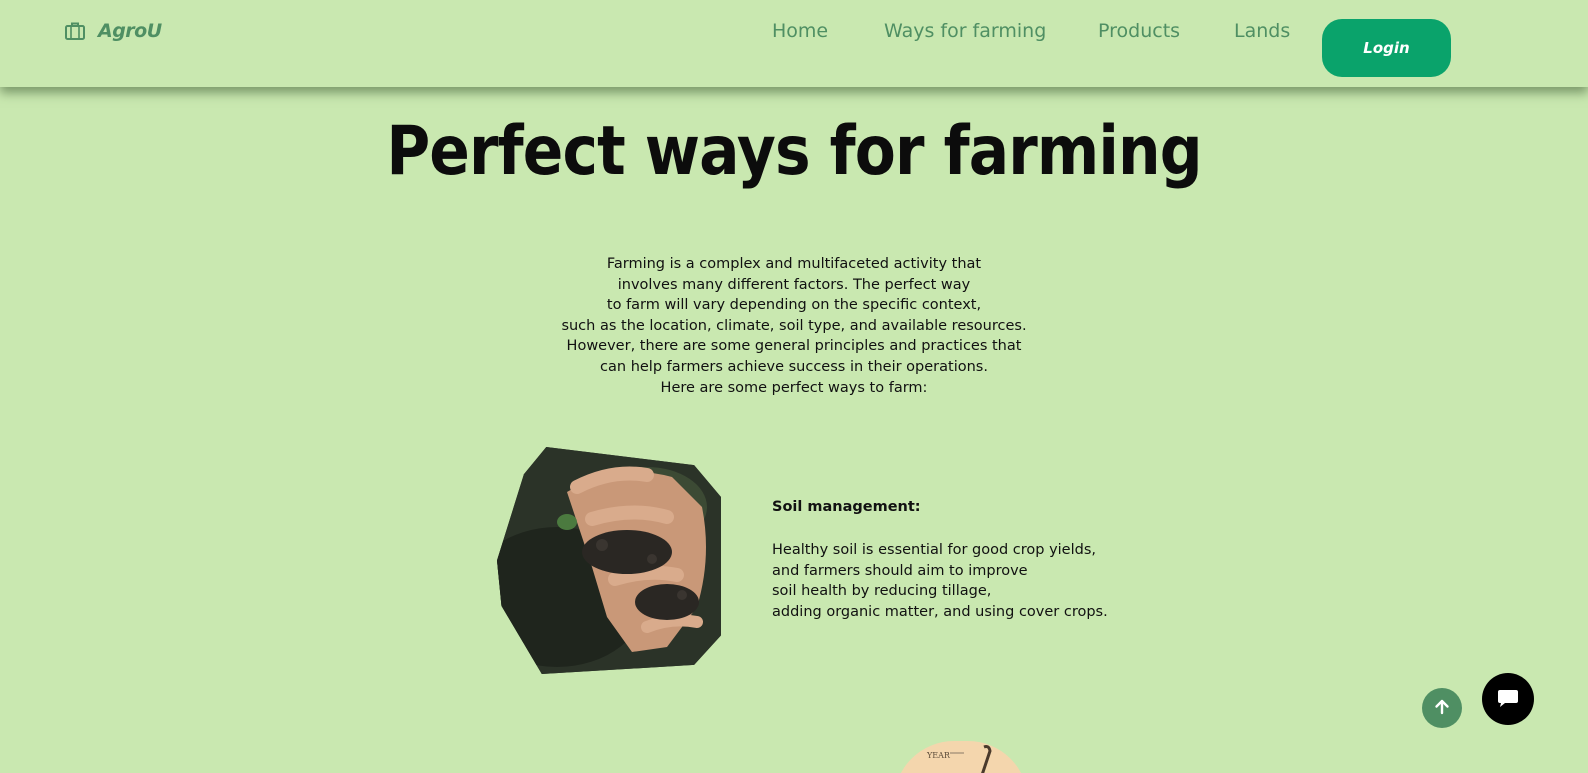  What do you see at coordinates (609, 560) in the screenshot?
I see `soil-hands-image` at bounding box center [609, 560].